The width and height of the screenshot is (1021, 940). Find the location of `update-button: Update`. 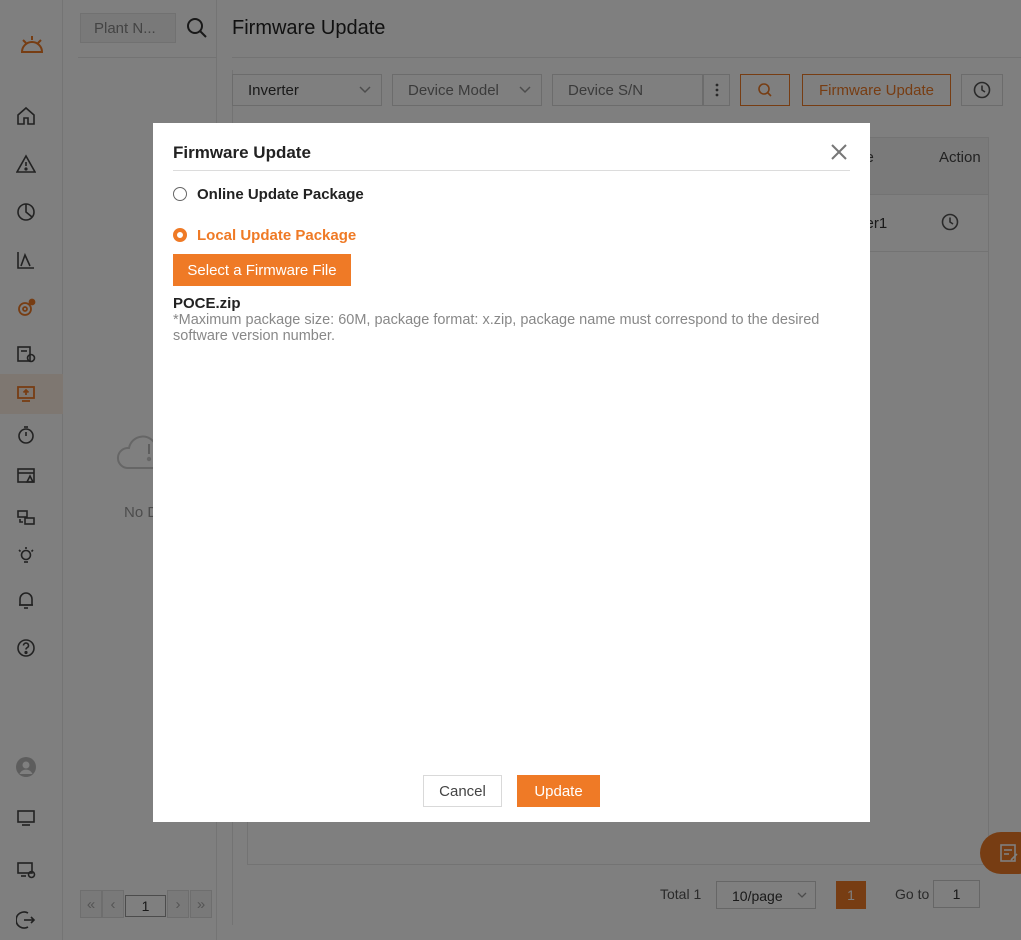

update-button: Update is located at coordinates (558, 791).